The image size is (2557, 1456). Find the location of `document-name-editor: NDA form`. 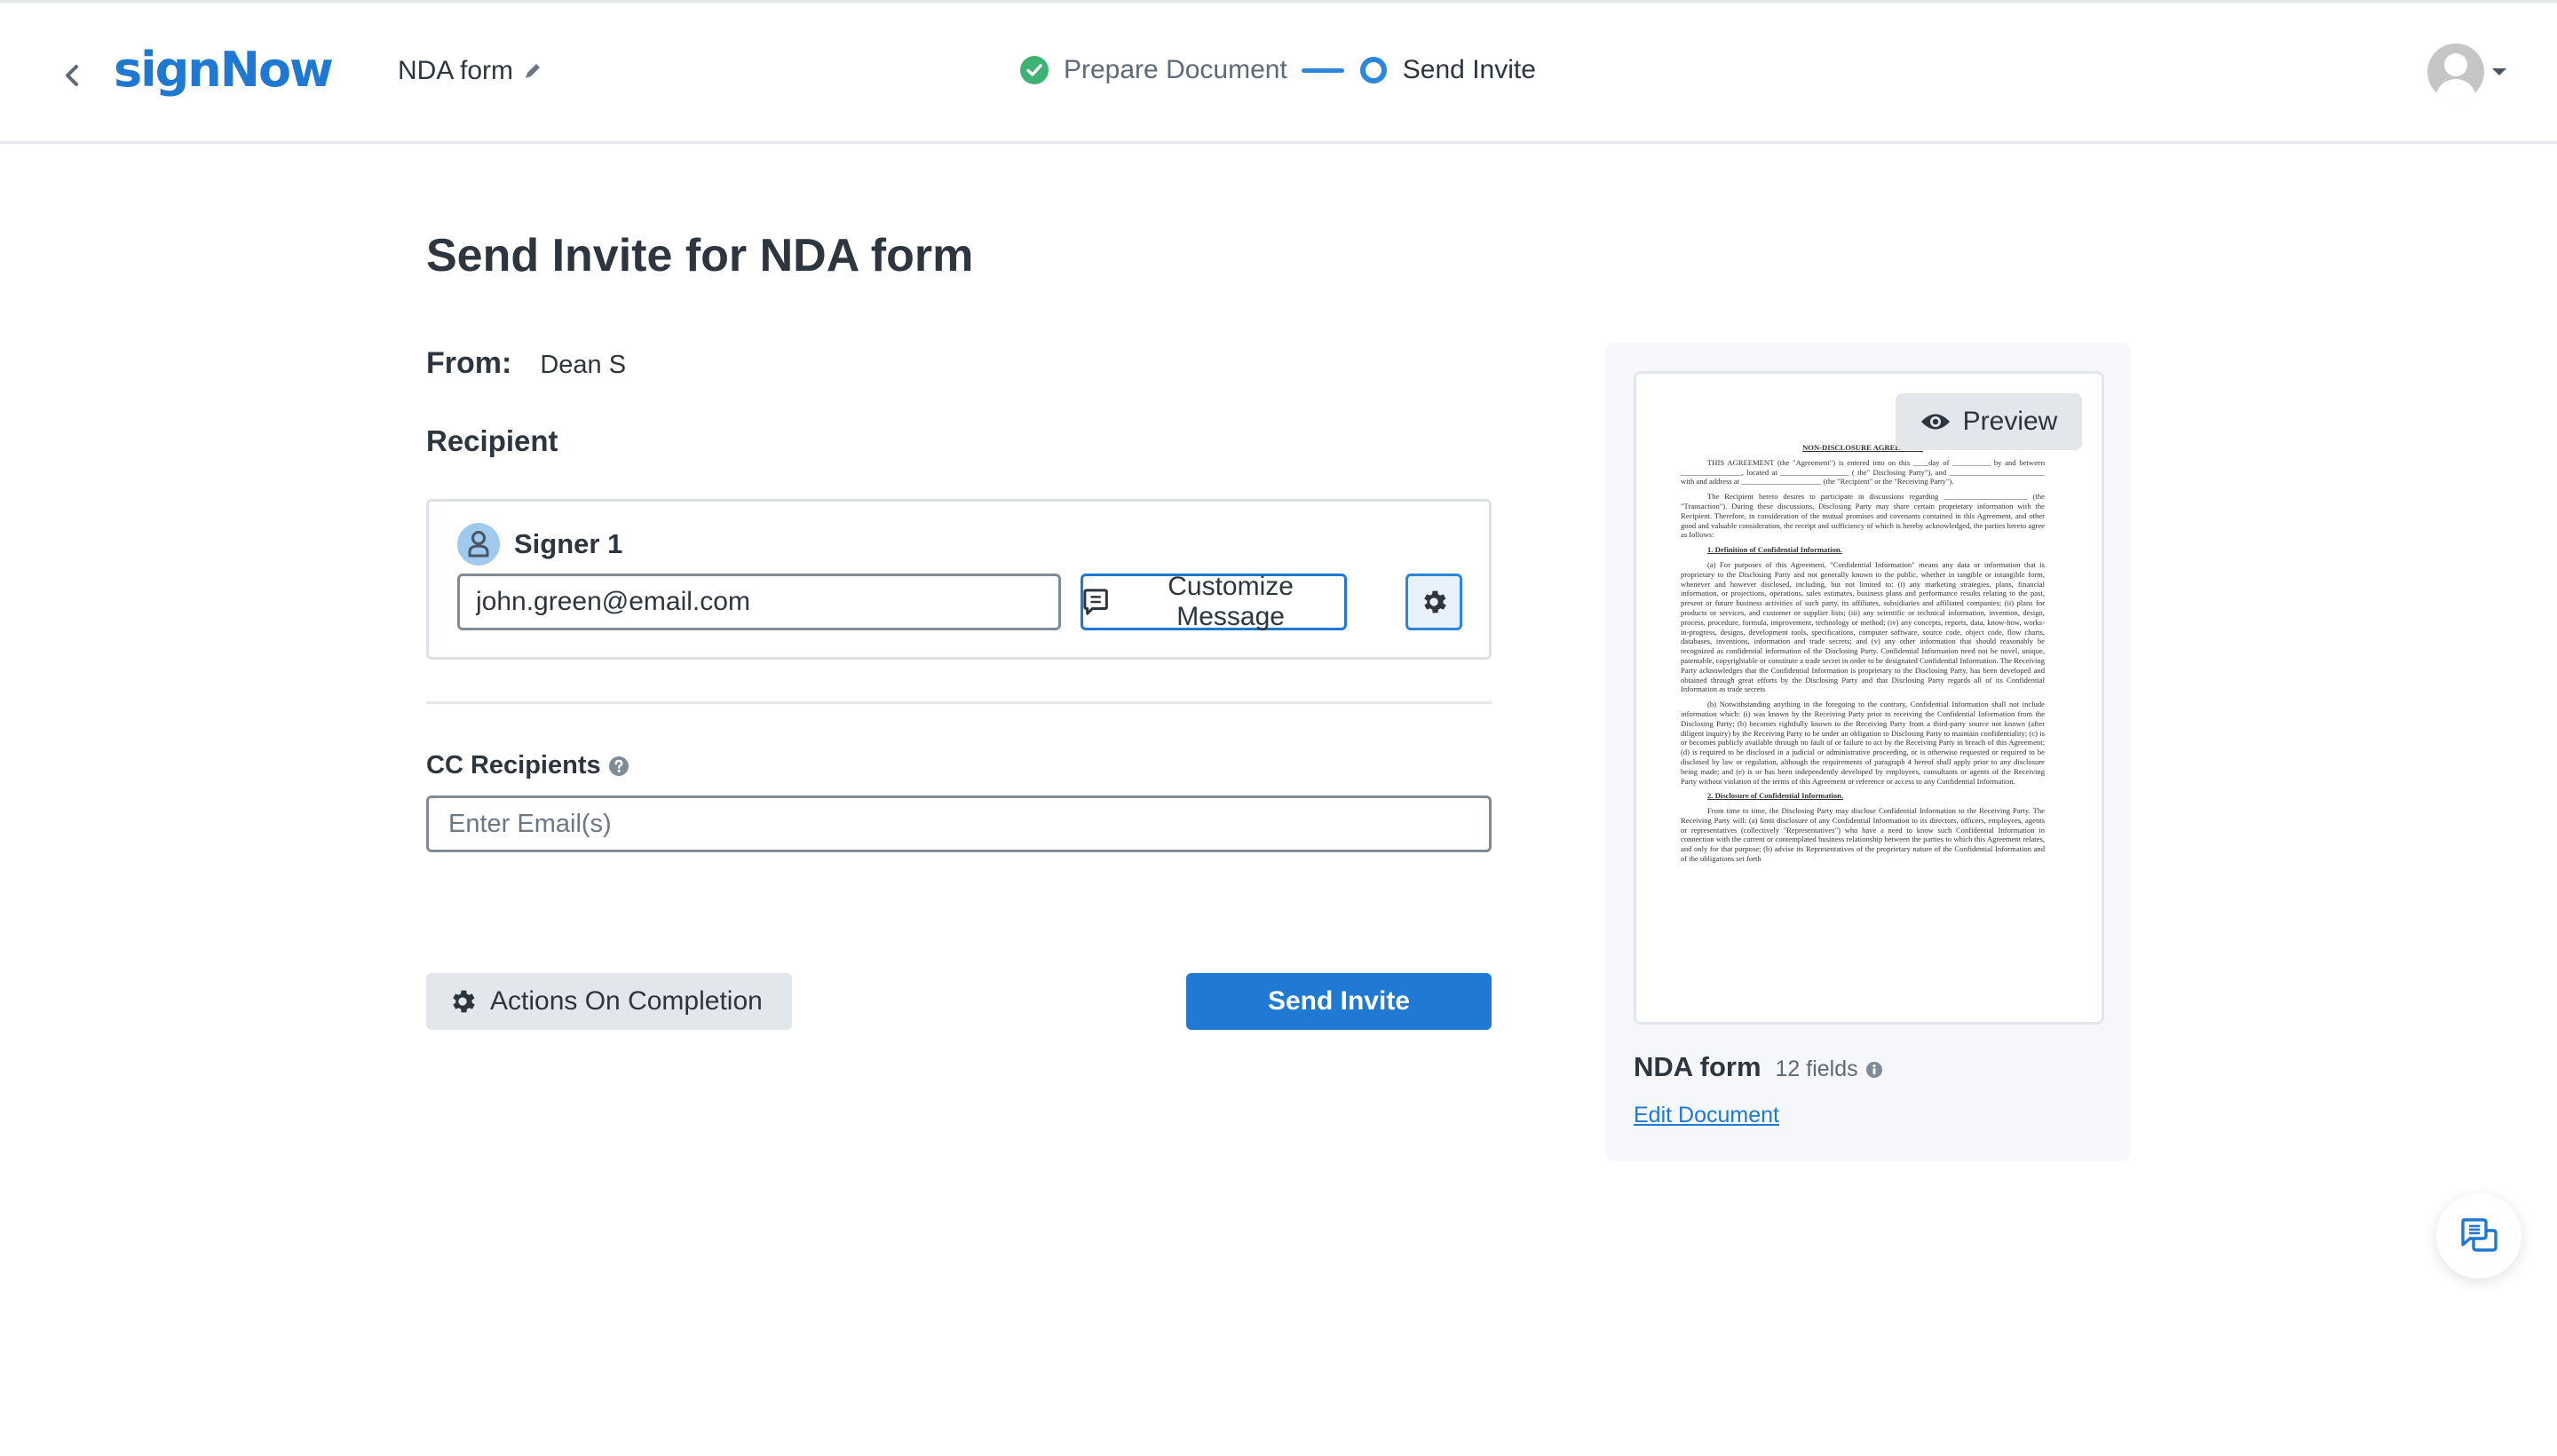

document-name-editor: NDA form is located at coordinates (470, 71).